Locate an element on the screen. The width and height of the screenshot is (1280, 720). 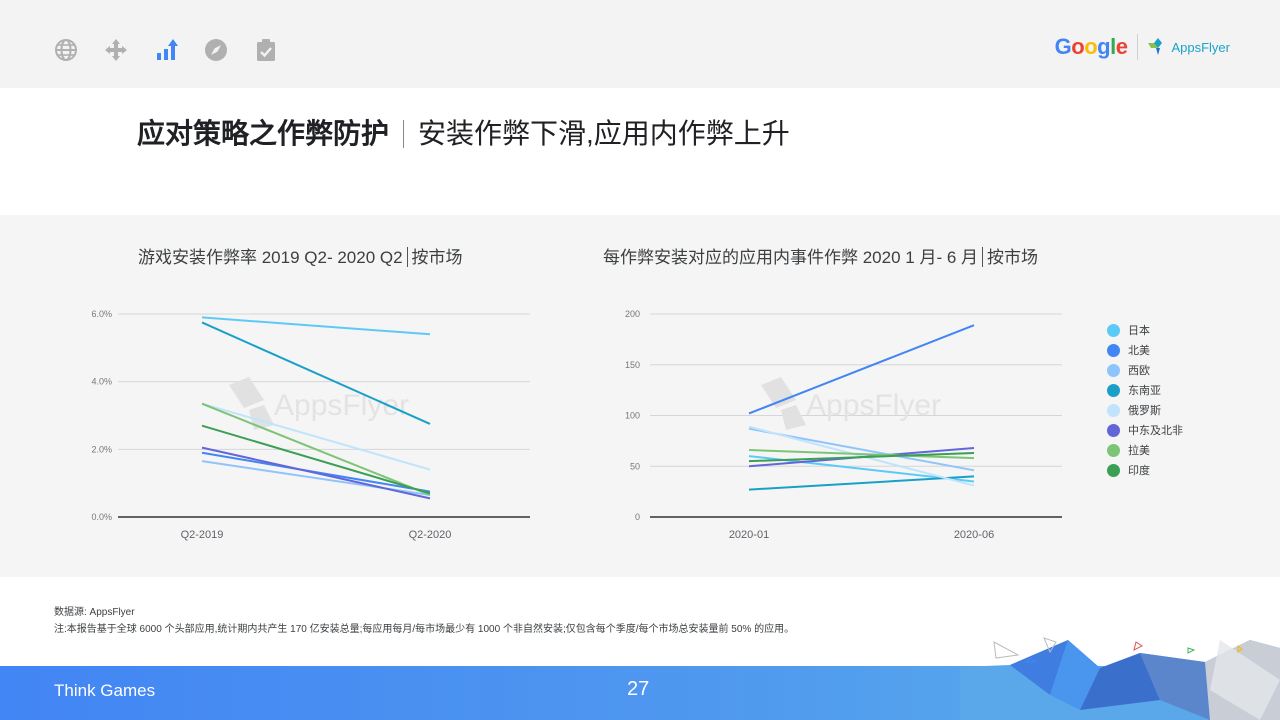
legend-item: 中东及北非 is located at coordinates (1145, 430).